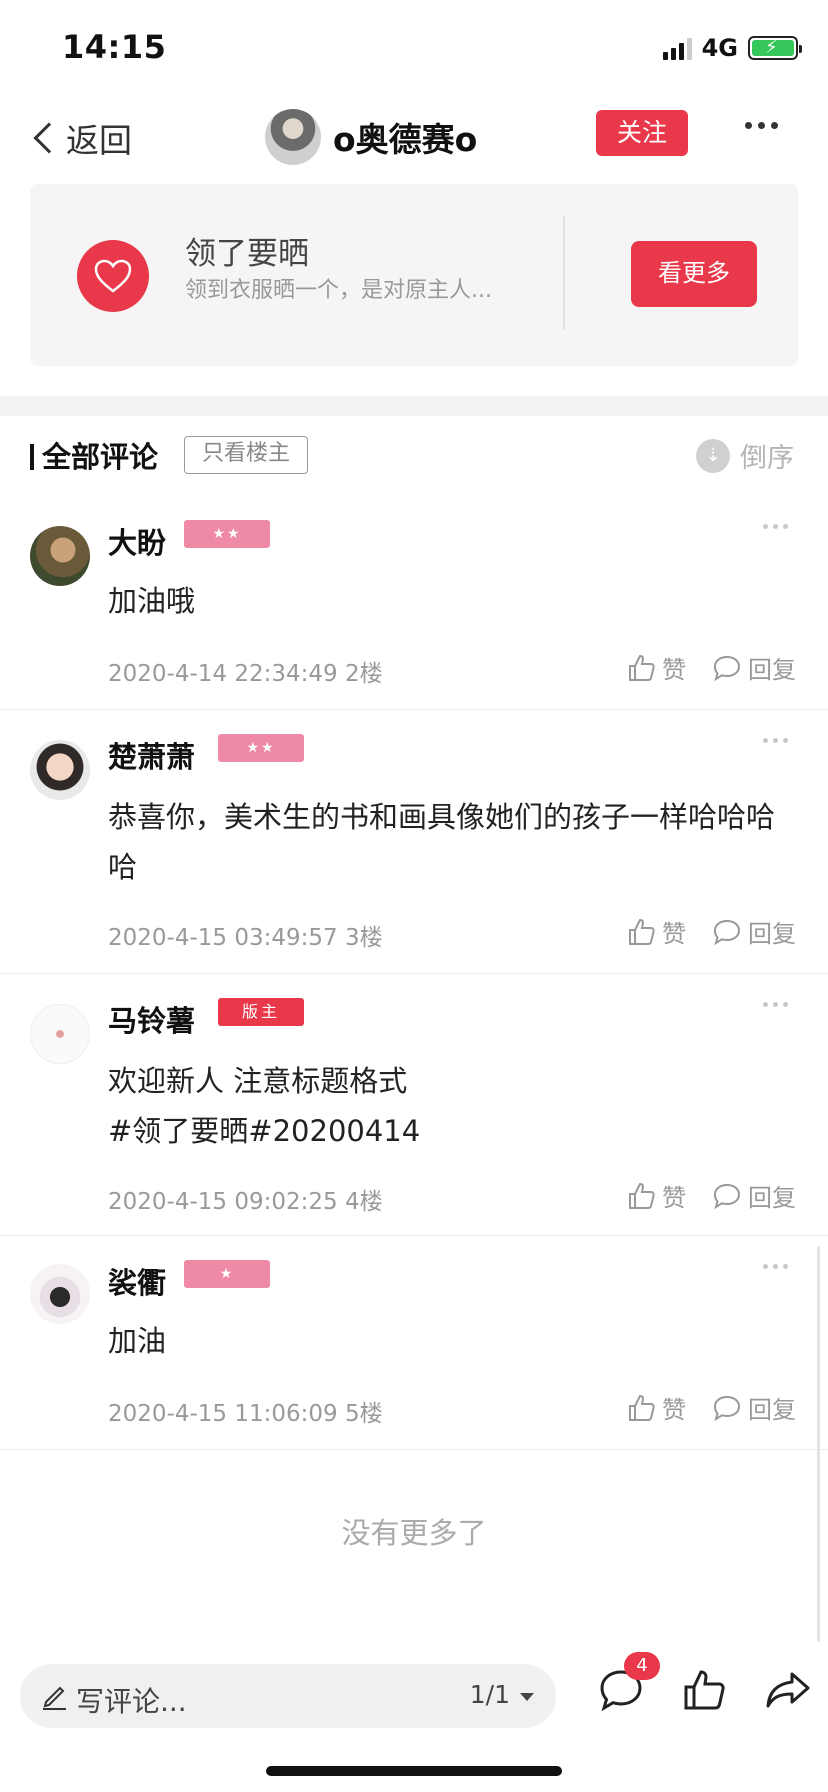  Describe the element at coordinates (719, 48) in the screenshot. I see `network-type: 4G` at that location.